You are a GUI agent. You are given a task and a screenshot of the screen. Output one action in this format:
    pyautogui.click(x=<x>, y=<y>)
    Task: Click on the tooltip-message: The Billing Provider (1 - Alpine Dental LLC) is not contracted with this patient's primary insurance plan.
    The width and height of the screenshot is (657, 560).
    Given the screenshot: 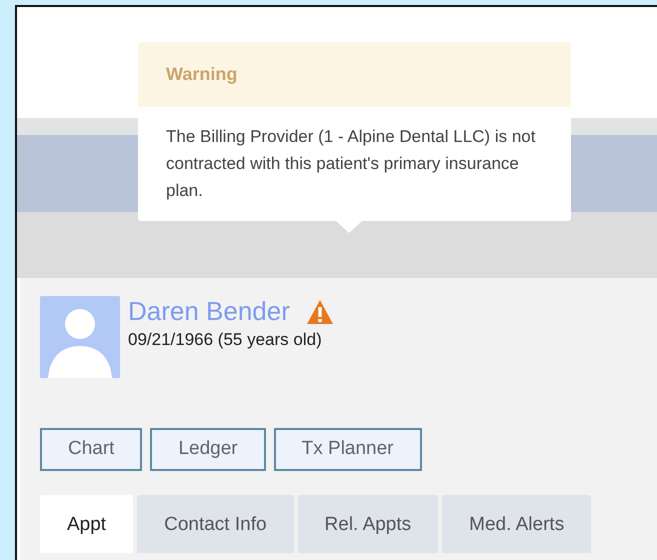 What is the action you would take?
    pyautogui.click(x=350, y=164)
    